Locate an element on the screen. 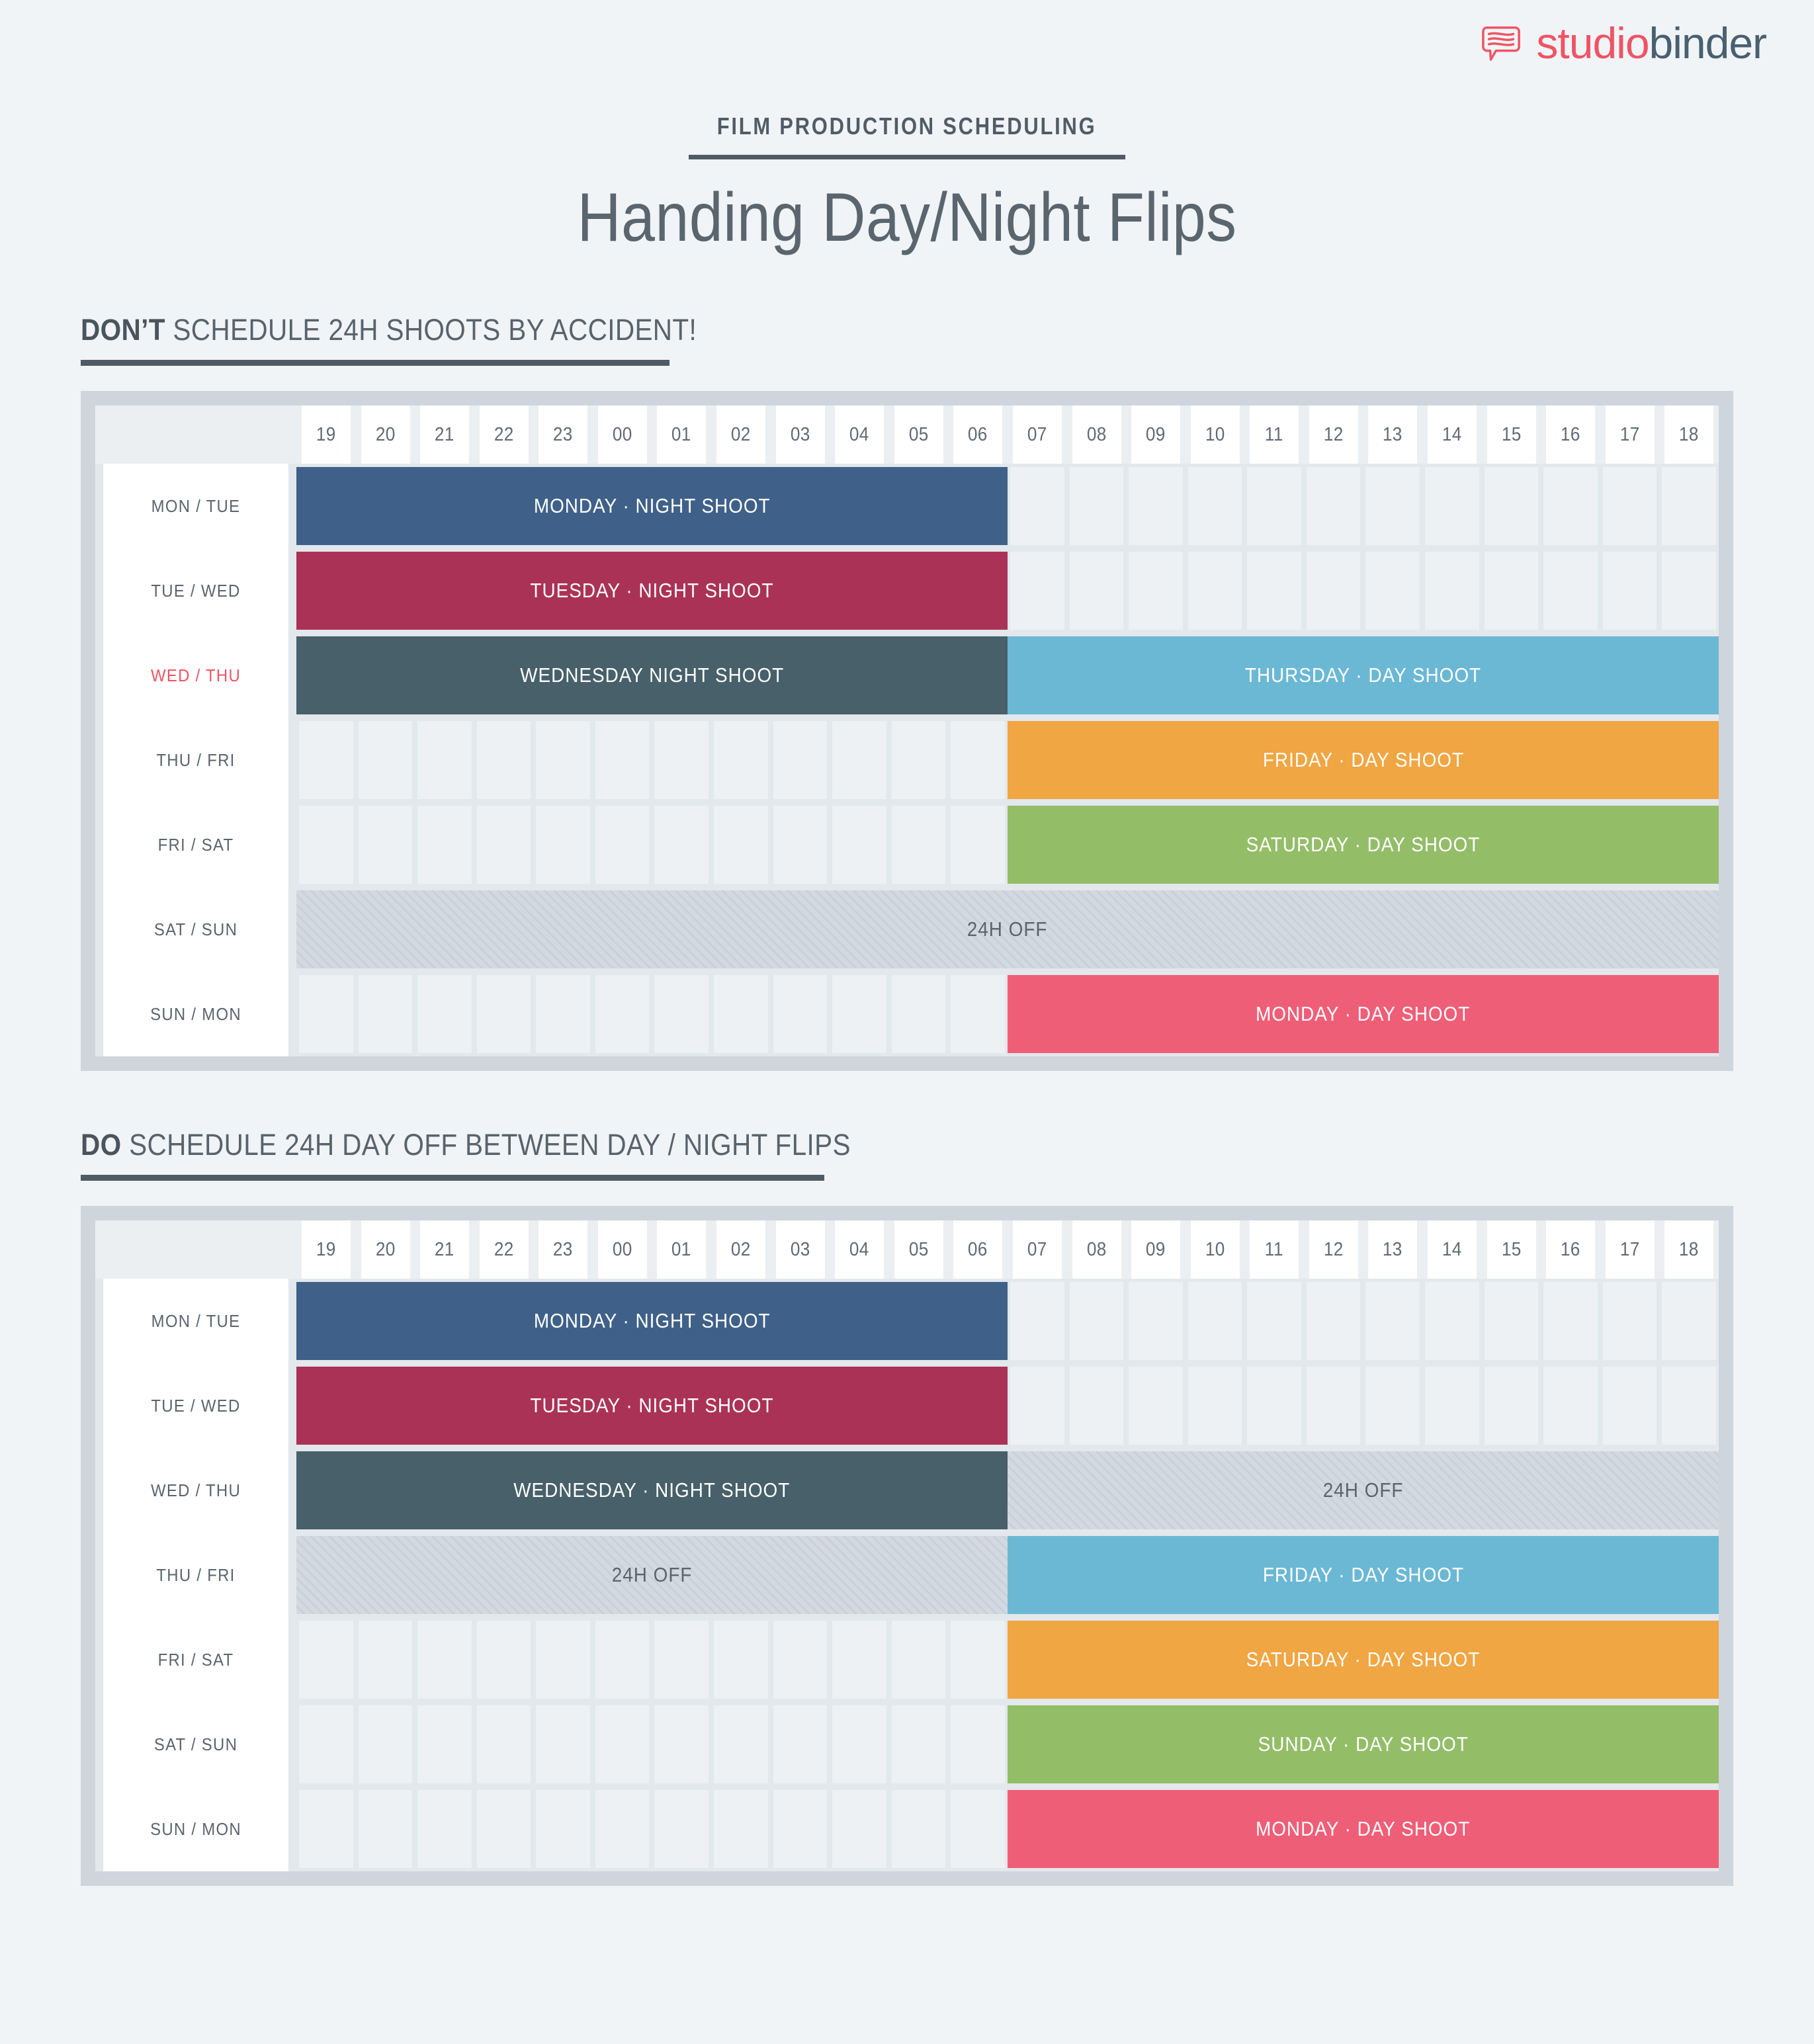  shoot-block: SATURDAY · DAY SHOOT is located at coordinates (1363, 1660).